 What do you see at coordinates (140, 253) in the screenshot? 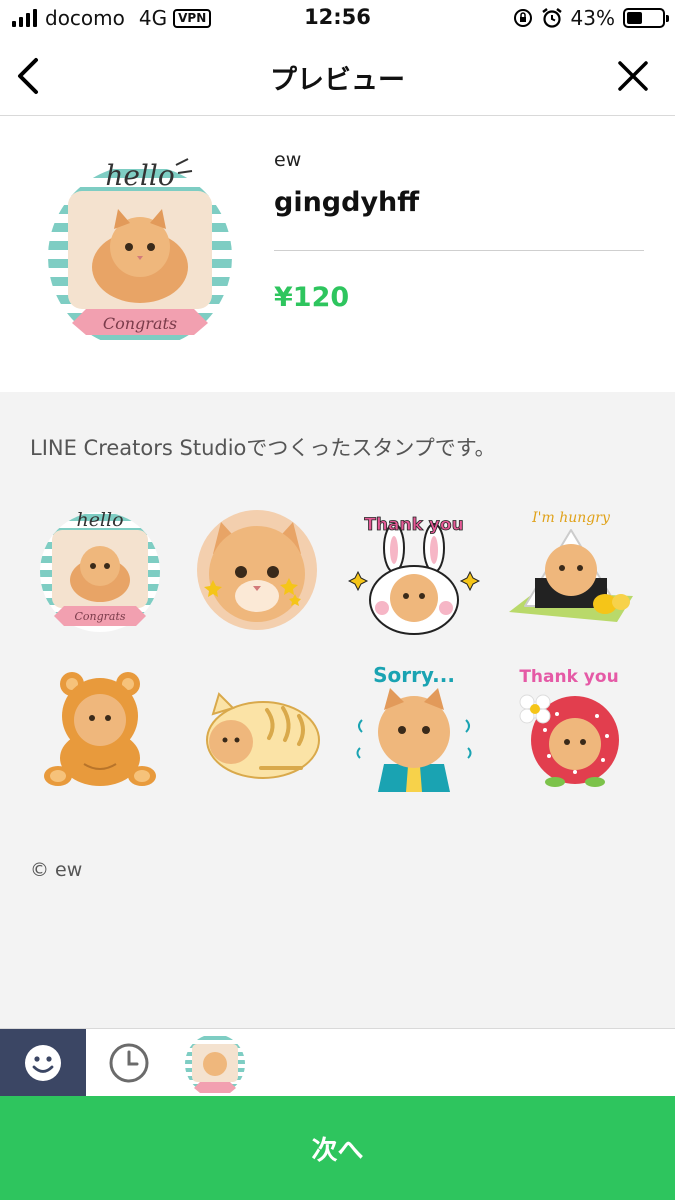
I see `main-sticker-image: hello Congrats` at bounding box center [140, 253].